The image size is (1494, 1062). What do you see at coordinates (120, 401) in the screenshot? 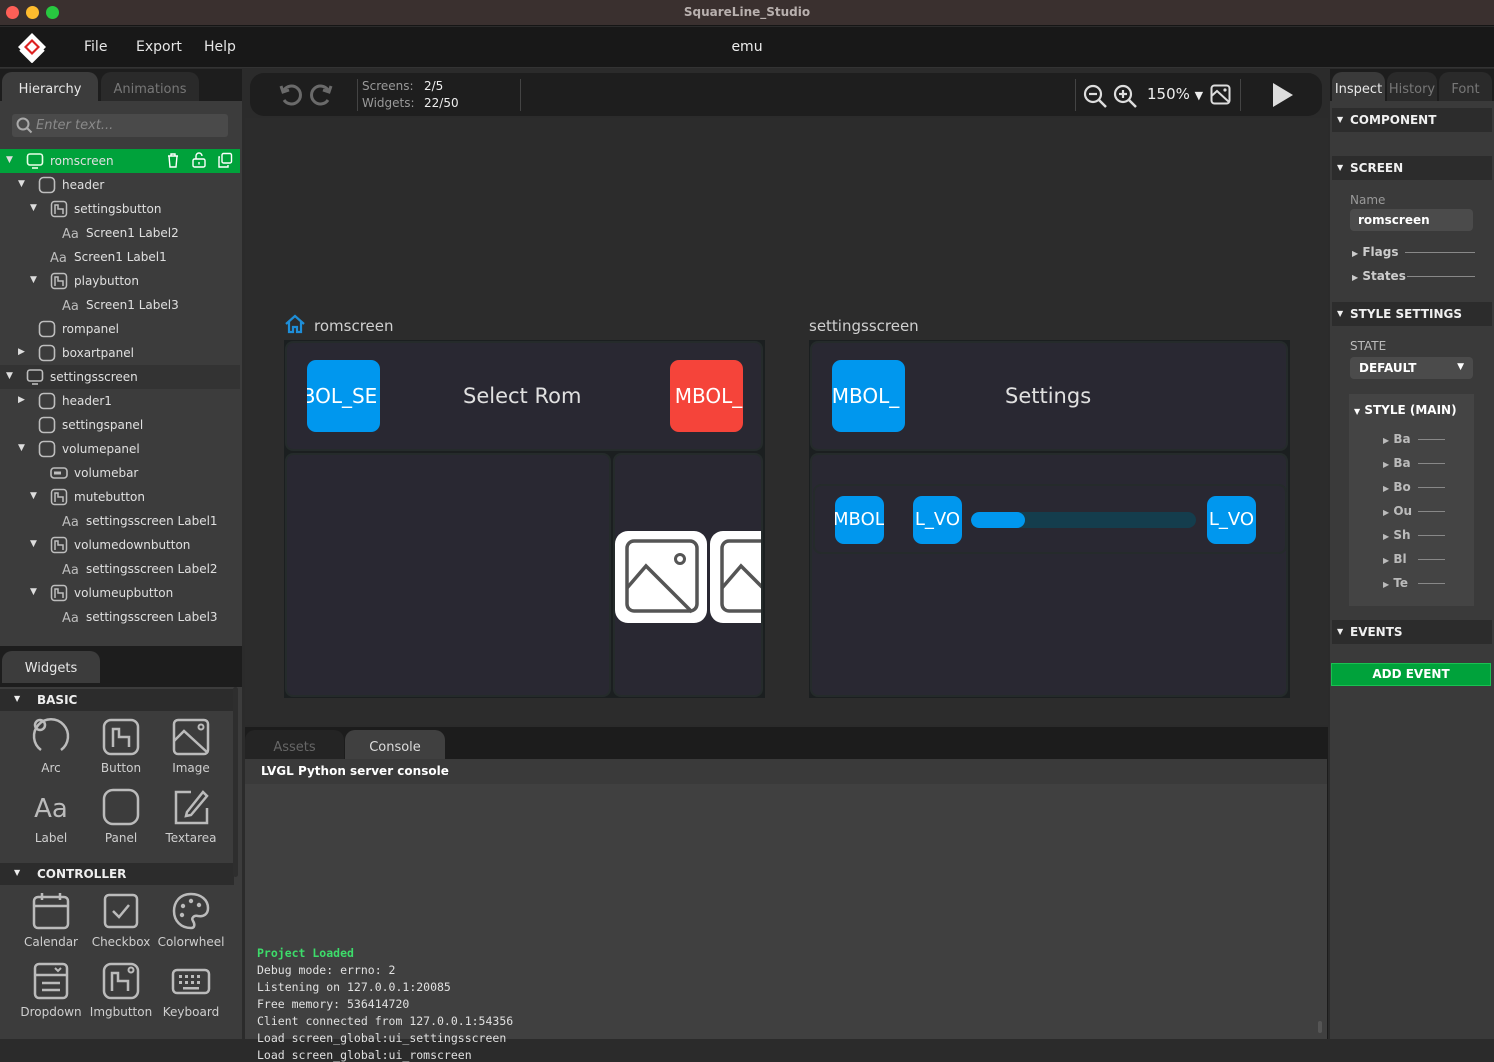
I see `tree-item-header1: ▶ header1` at bounding box center [120, 401].